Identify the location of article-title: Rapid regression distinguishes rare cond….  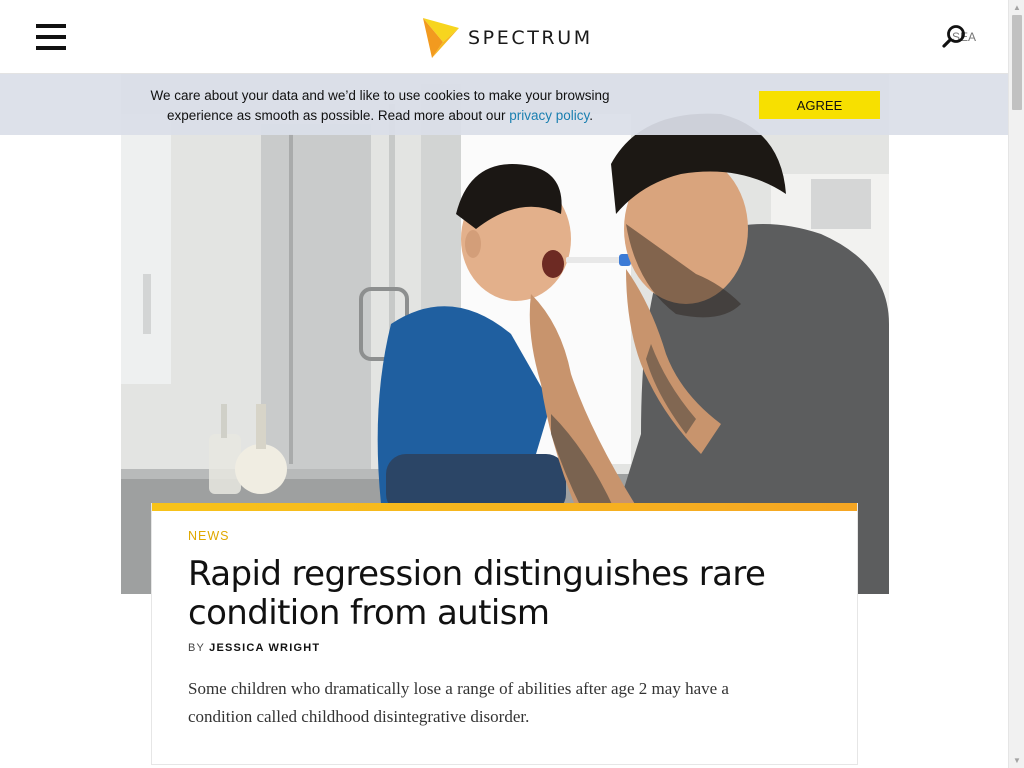
(477, 593).